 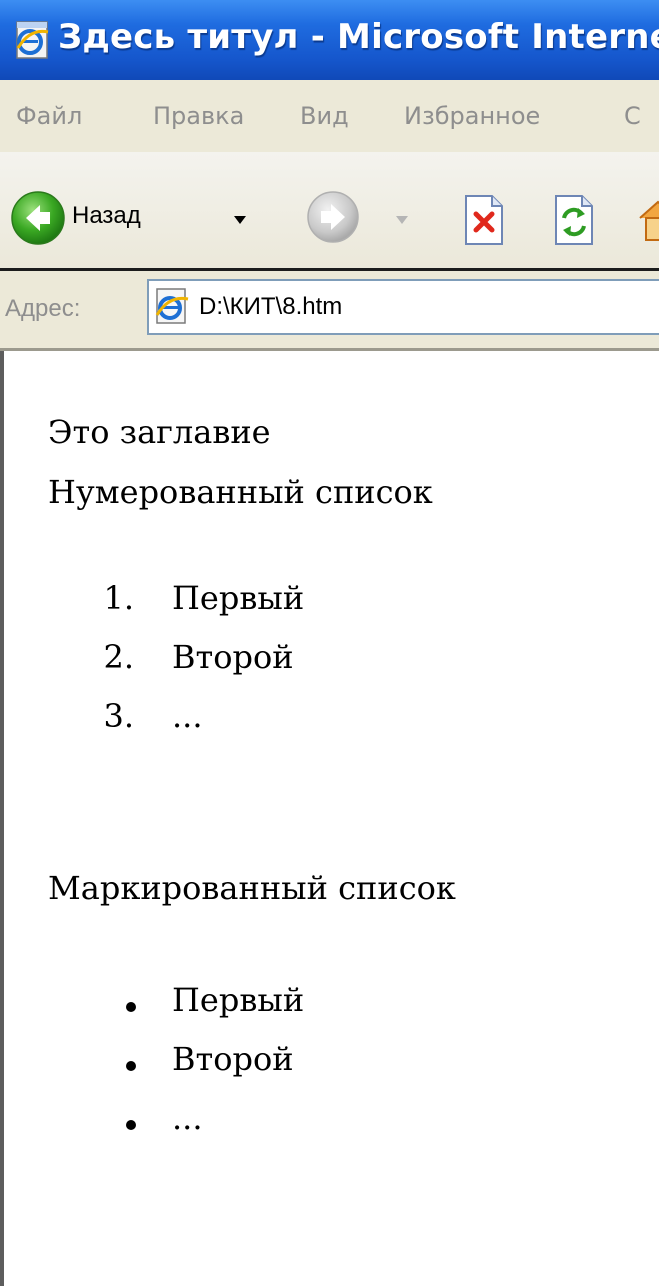 I want to click on toolbar: Назад, so click(x=329, y=211).